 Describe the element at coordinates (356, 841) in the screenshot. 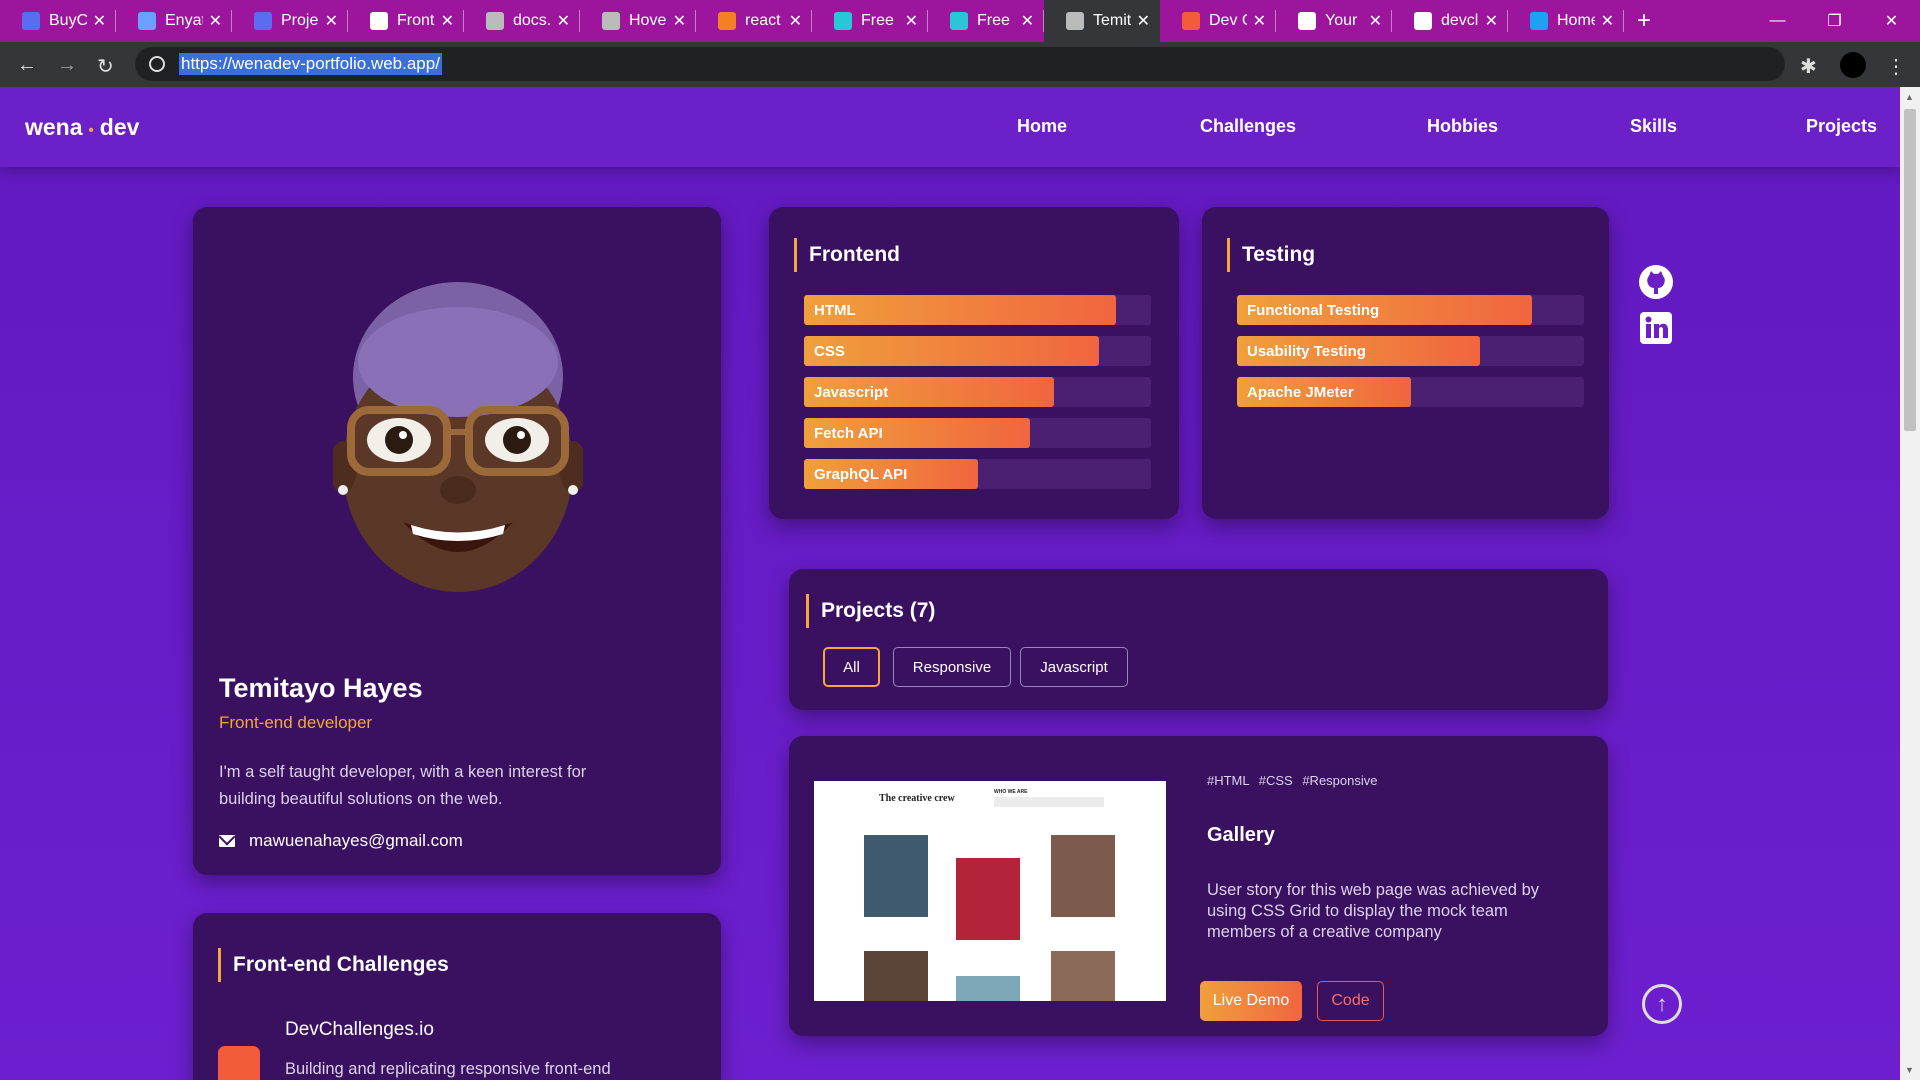

I see `profile-email-text: mawuenahayes@gmail.com` at that location.